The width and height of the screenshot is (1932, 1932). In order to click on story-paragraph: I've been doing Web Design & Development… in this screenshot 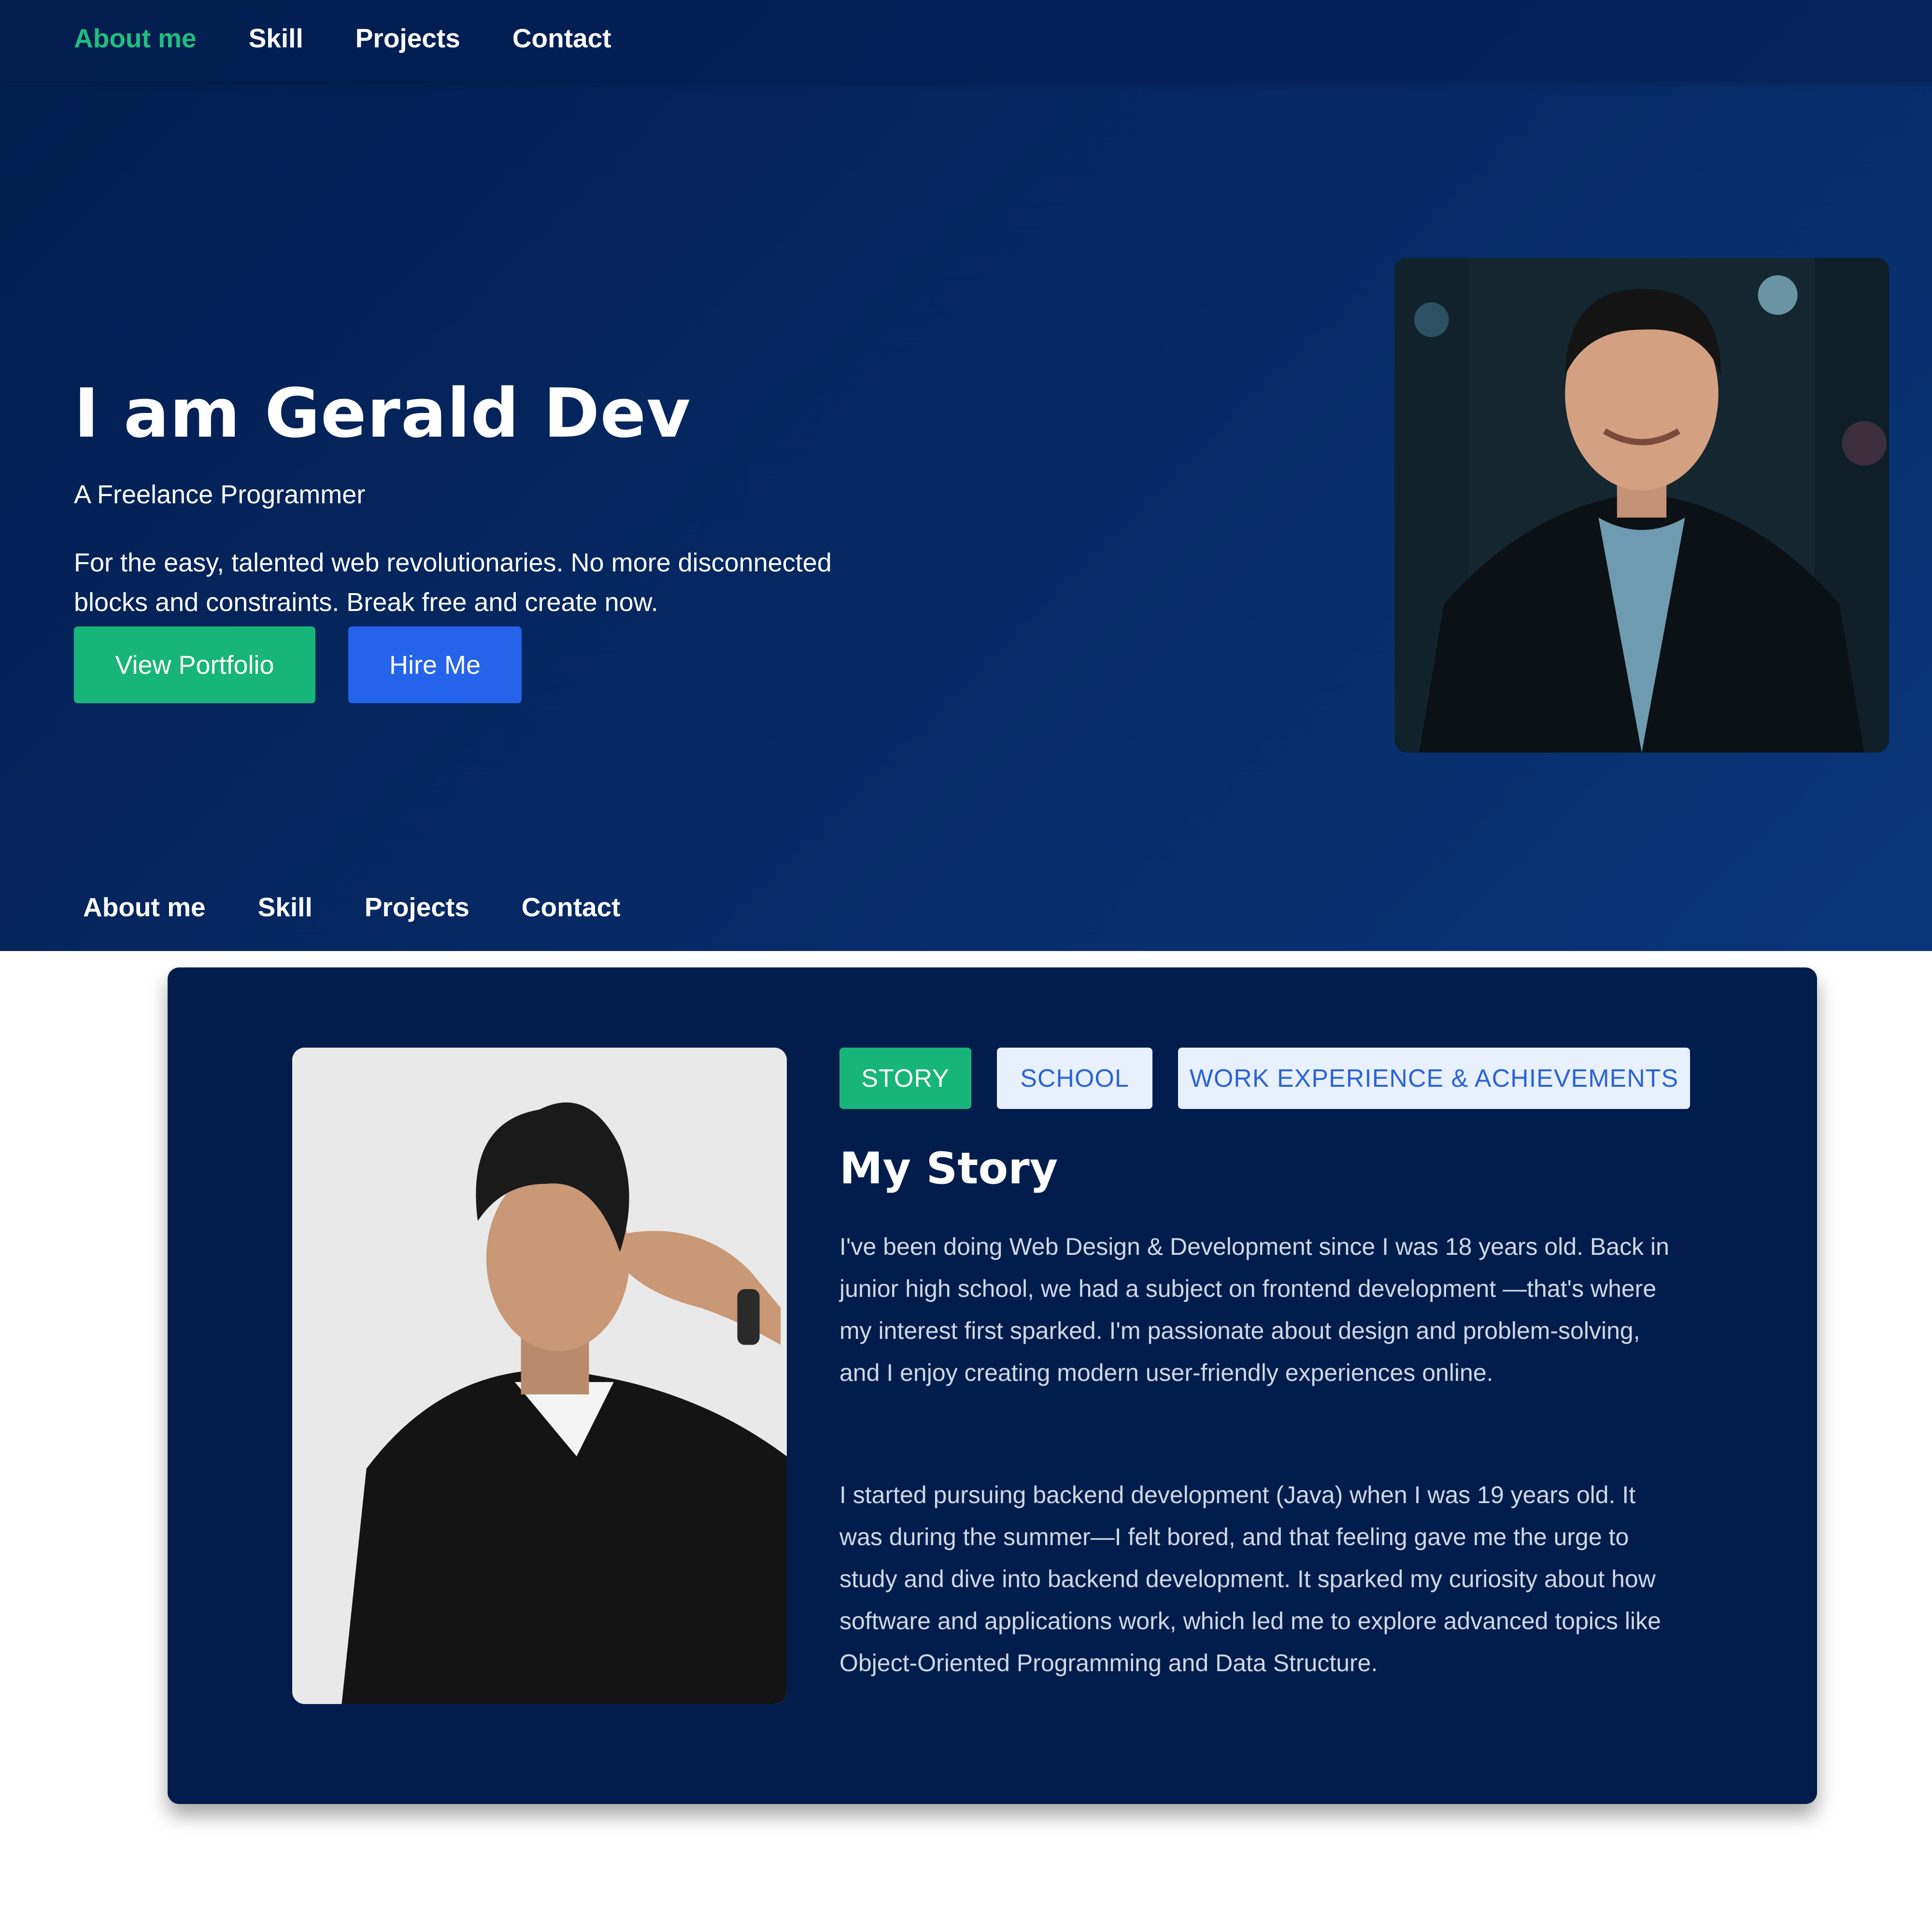, I will do `click(1254, 1309)`.